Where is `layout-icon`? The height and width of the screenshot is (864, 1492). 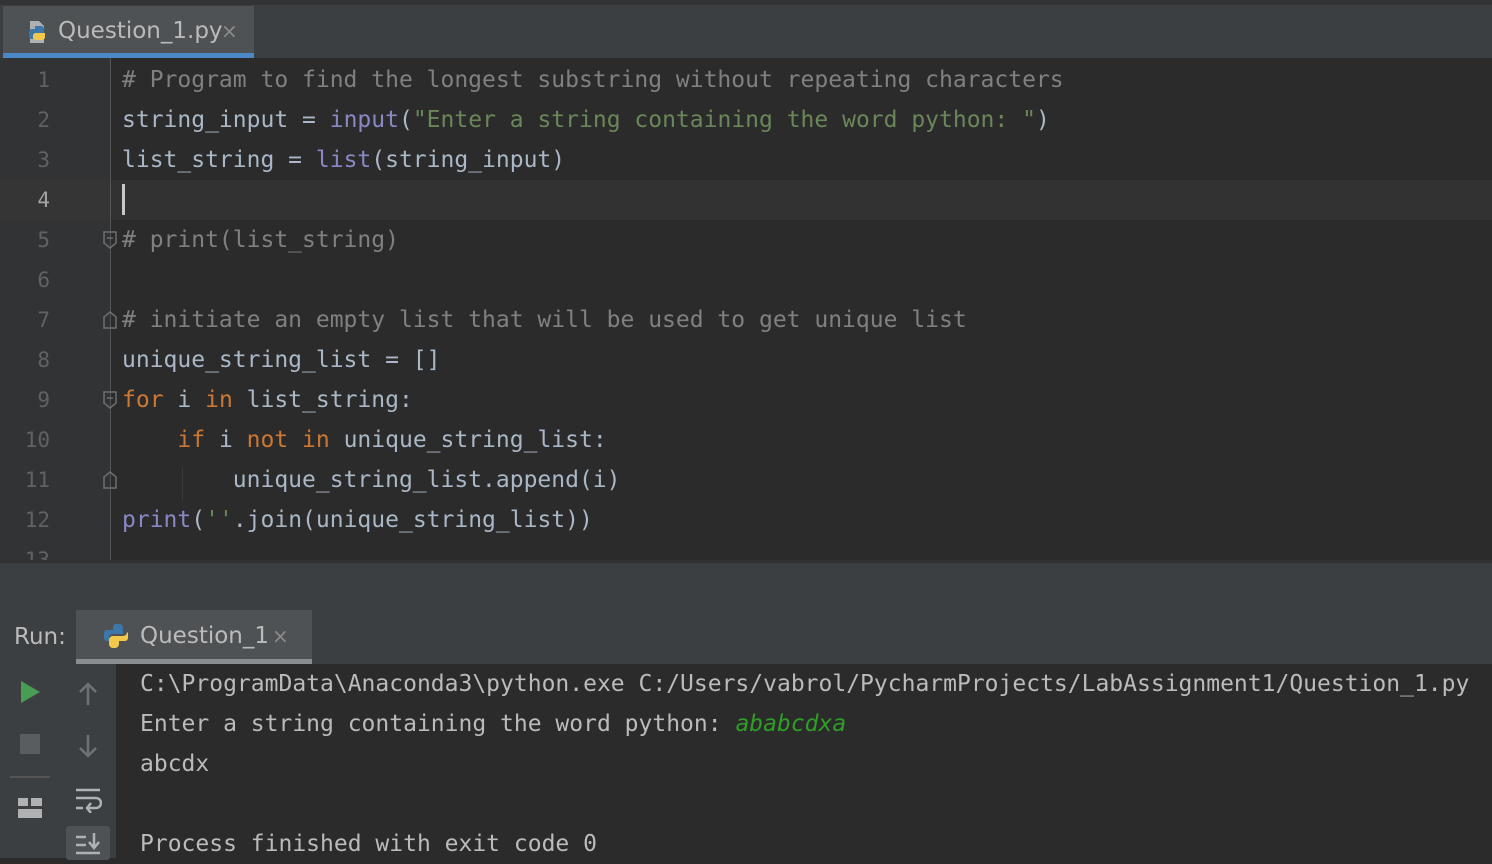 layout-icon is located at coordinates (30, 808).